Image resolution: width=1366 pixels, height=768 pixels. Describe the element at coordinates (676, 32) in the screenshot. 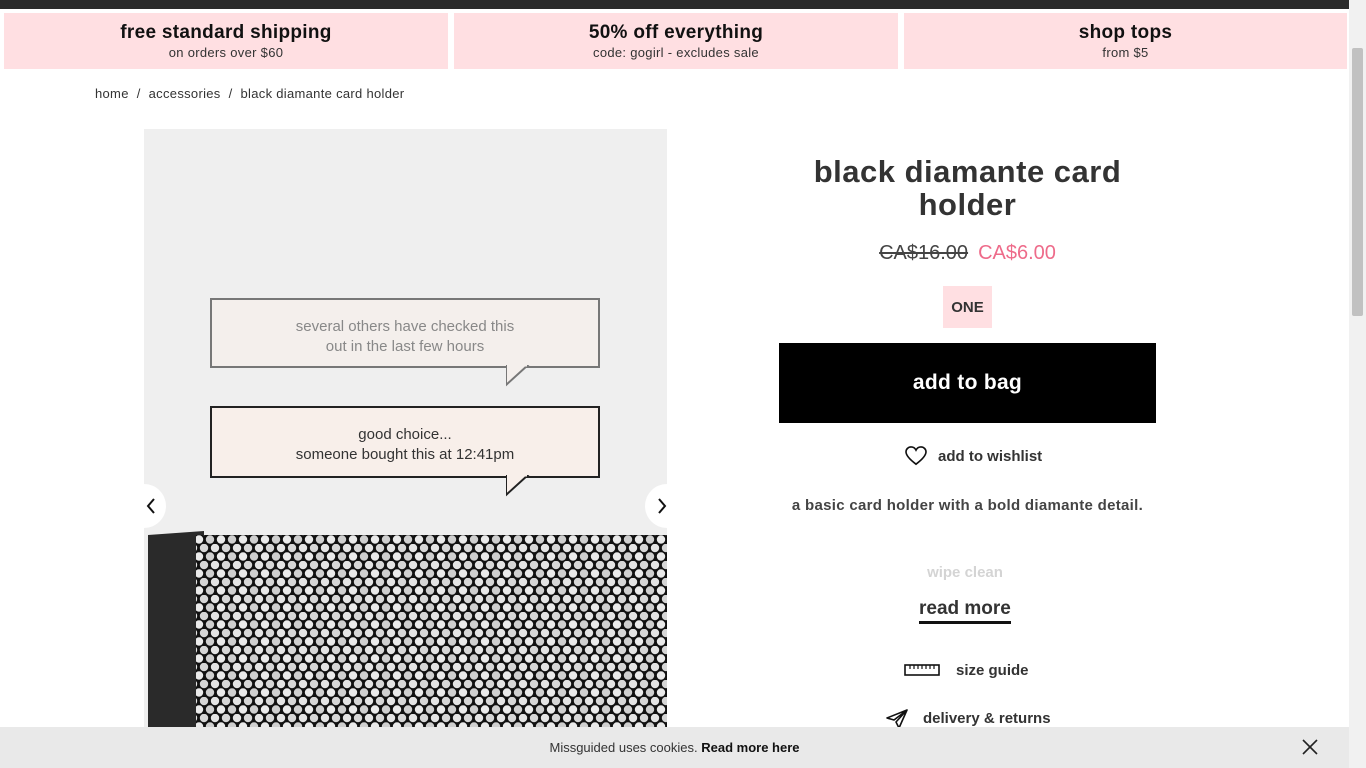

I see `promo-title: 50% off everything` at that location.